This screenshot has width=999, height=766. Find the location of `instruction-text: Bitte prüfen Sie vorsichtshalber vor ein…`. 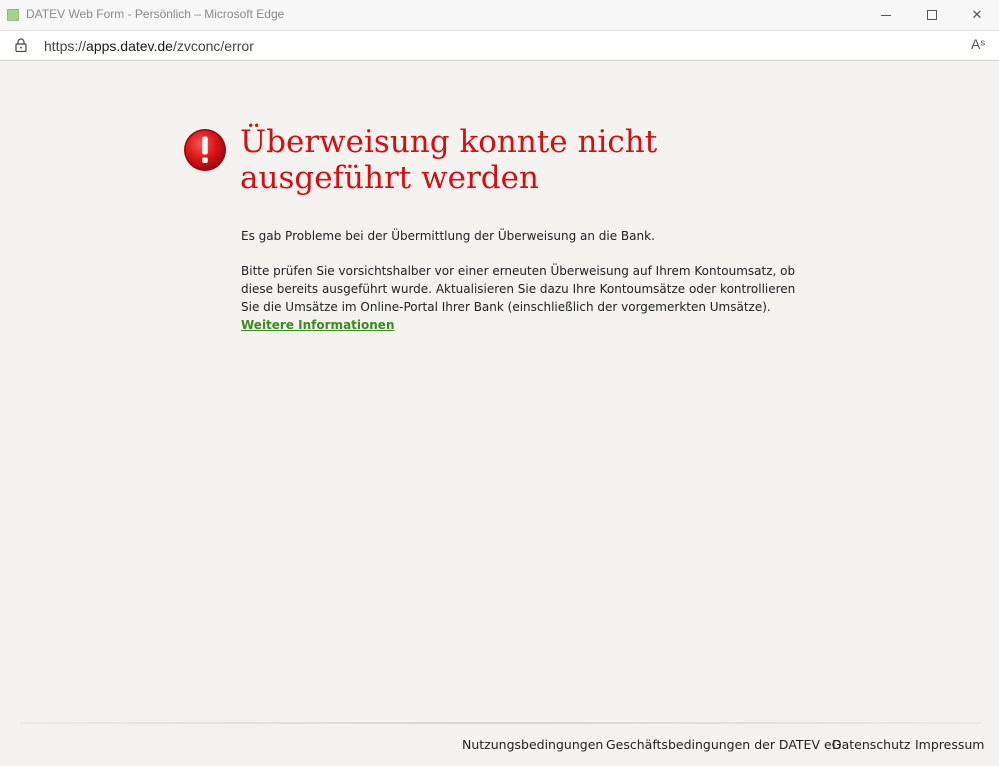

instruction-text: Bitte prüfen Sie vorsichtshalber vor ein… is located at coordinates (518, 289).